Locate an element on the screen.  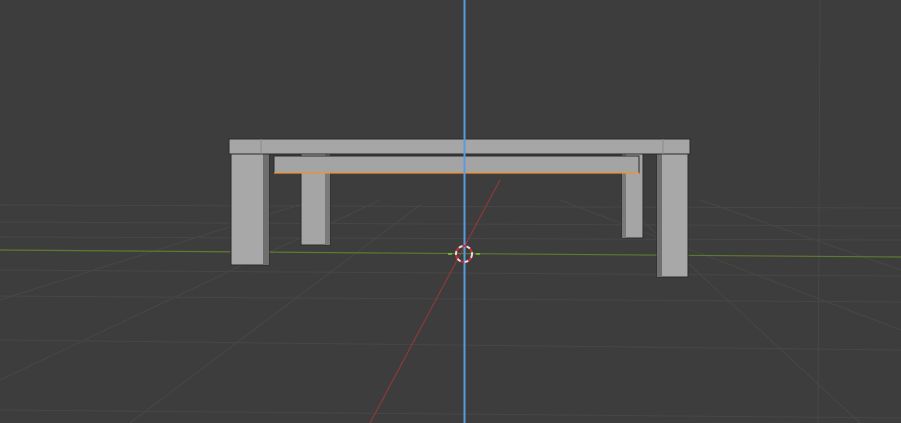
table-top is located at coordinates (459, 146).